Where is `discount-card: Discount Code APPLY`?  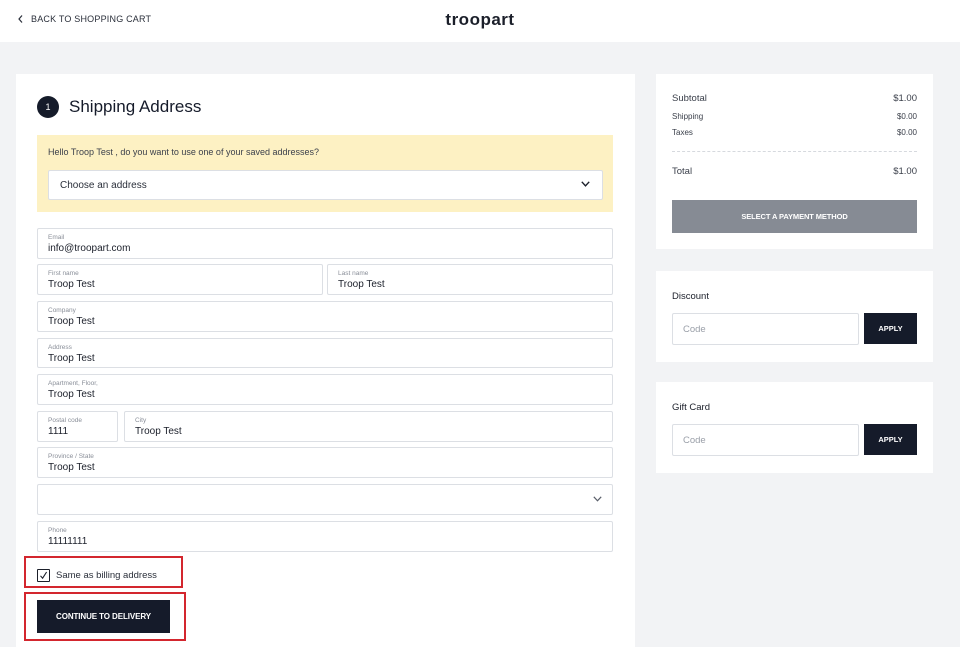 discount-card: Discount Code APPLY is located at coordinates (794, 316).